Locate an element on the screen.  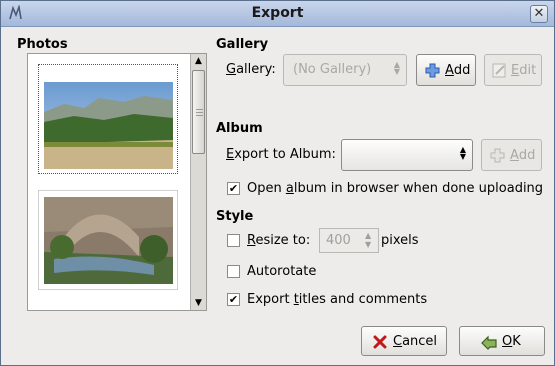
style-heading: Style is located at coordinates (235, 216).